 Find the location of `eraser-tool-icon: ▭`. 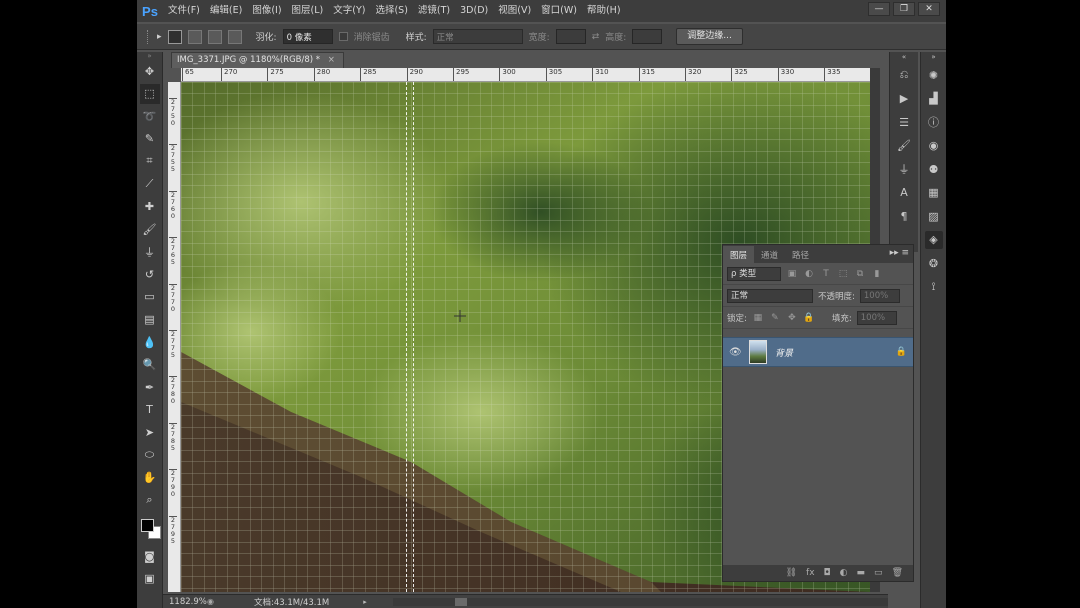

eraser-tool-icon: ▭ is located at coordinates (150, 297).